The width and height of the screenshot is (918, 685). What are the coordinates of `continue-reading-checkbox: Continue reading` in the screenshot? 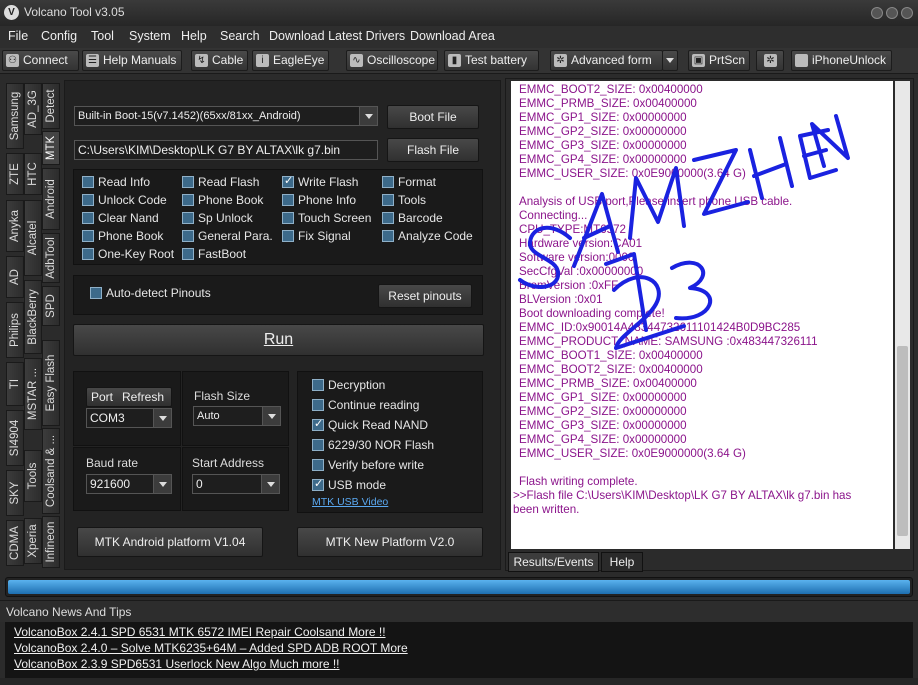 It's located at (365, 405).